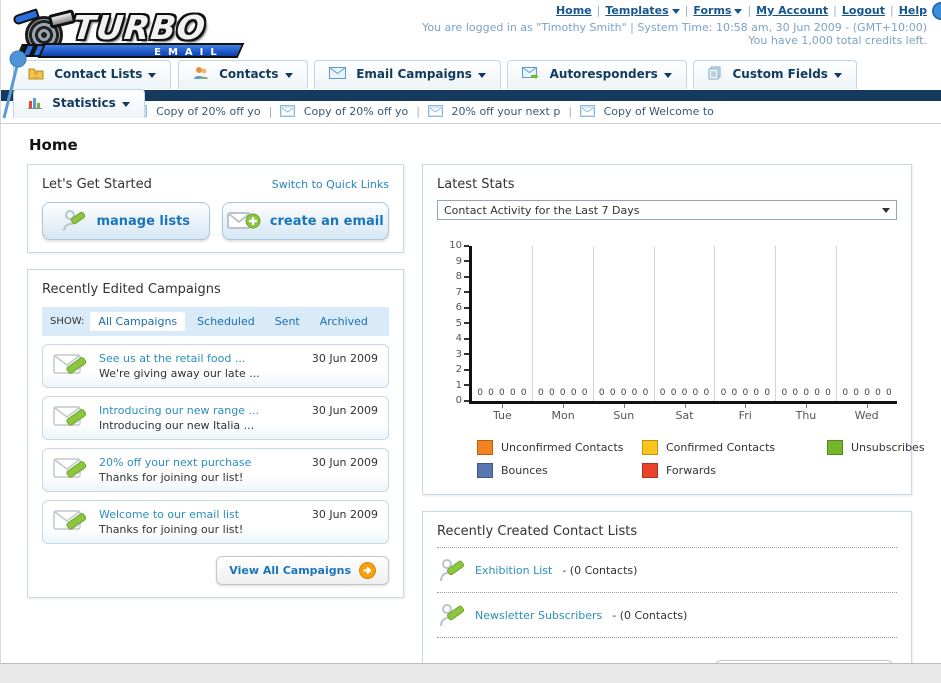 The image size is (941, 683). I want to click on campaign-title-link: Welcome to our email list, so click(200, 514).